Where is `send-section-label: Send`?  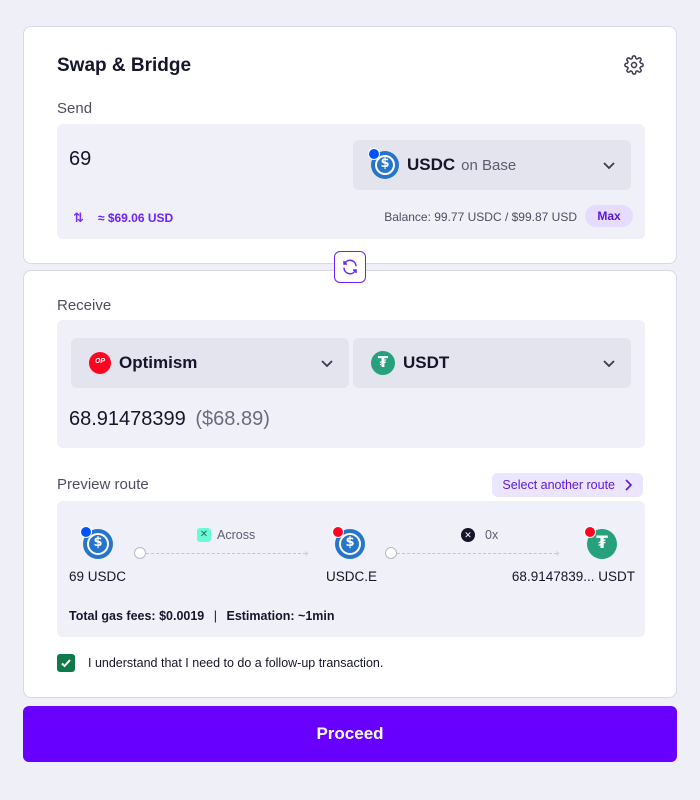
send-section-label: Send is located at coordinates (75, 108).